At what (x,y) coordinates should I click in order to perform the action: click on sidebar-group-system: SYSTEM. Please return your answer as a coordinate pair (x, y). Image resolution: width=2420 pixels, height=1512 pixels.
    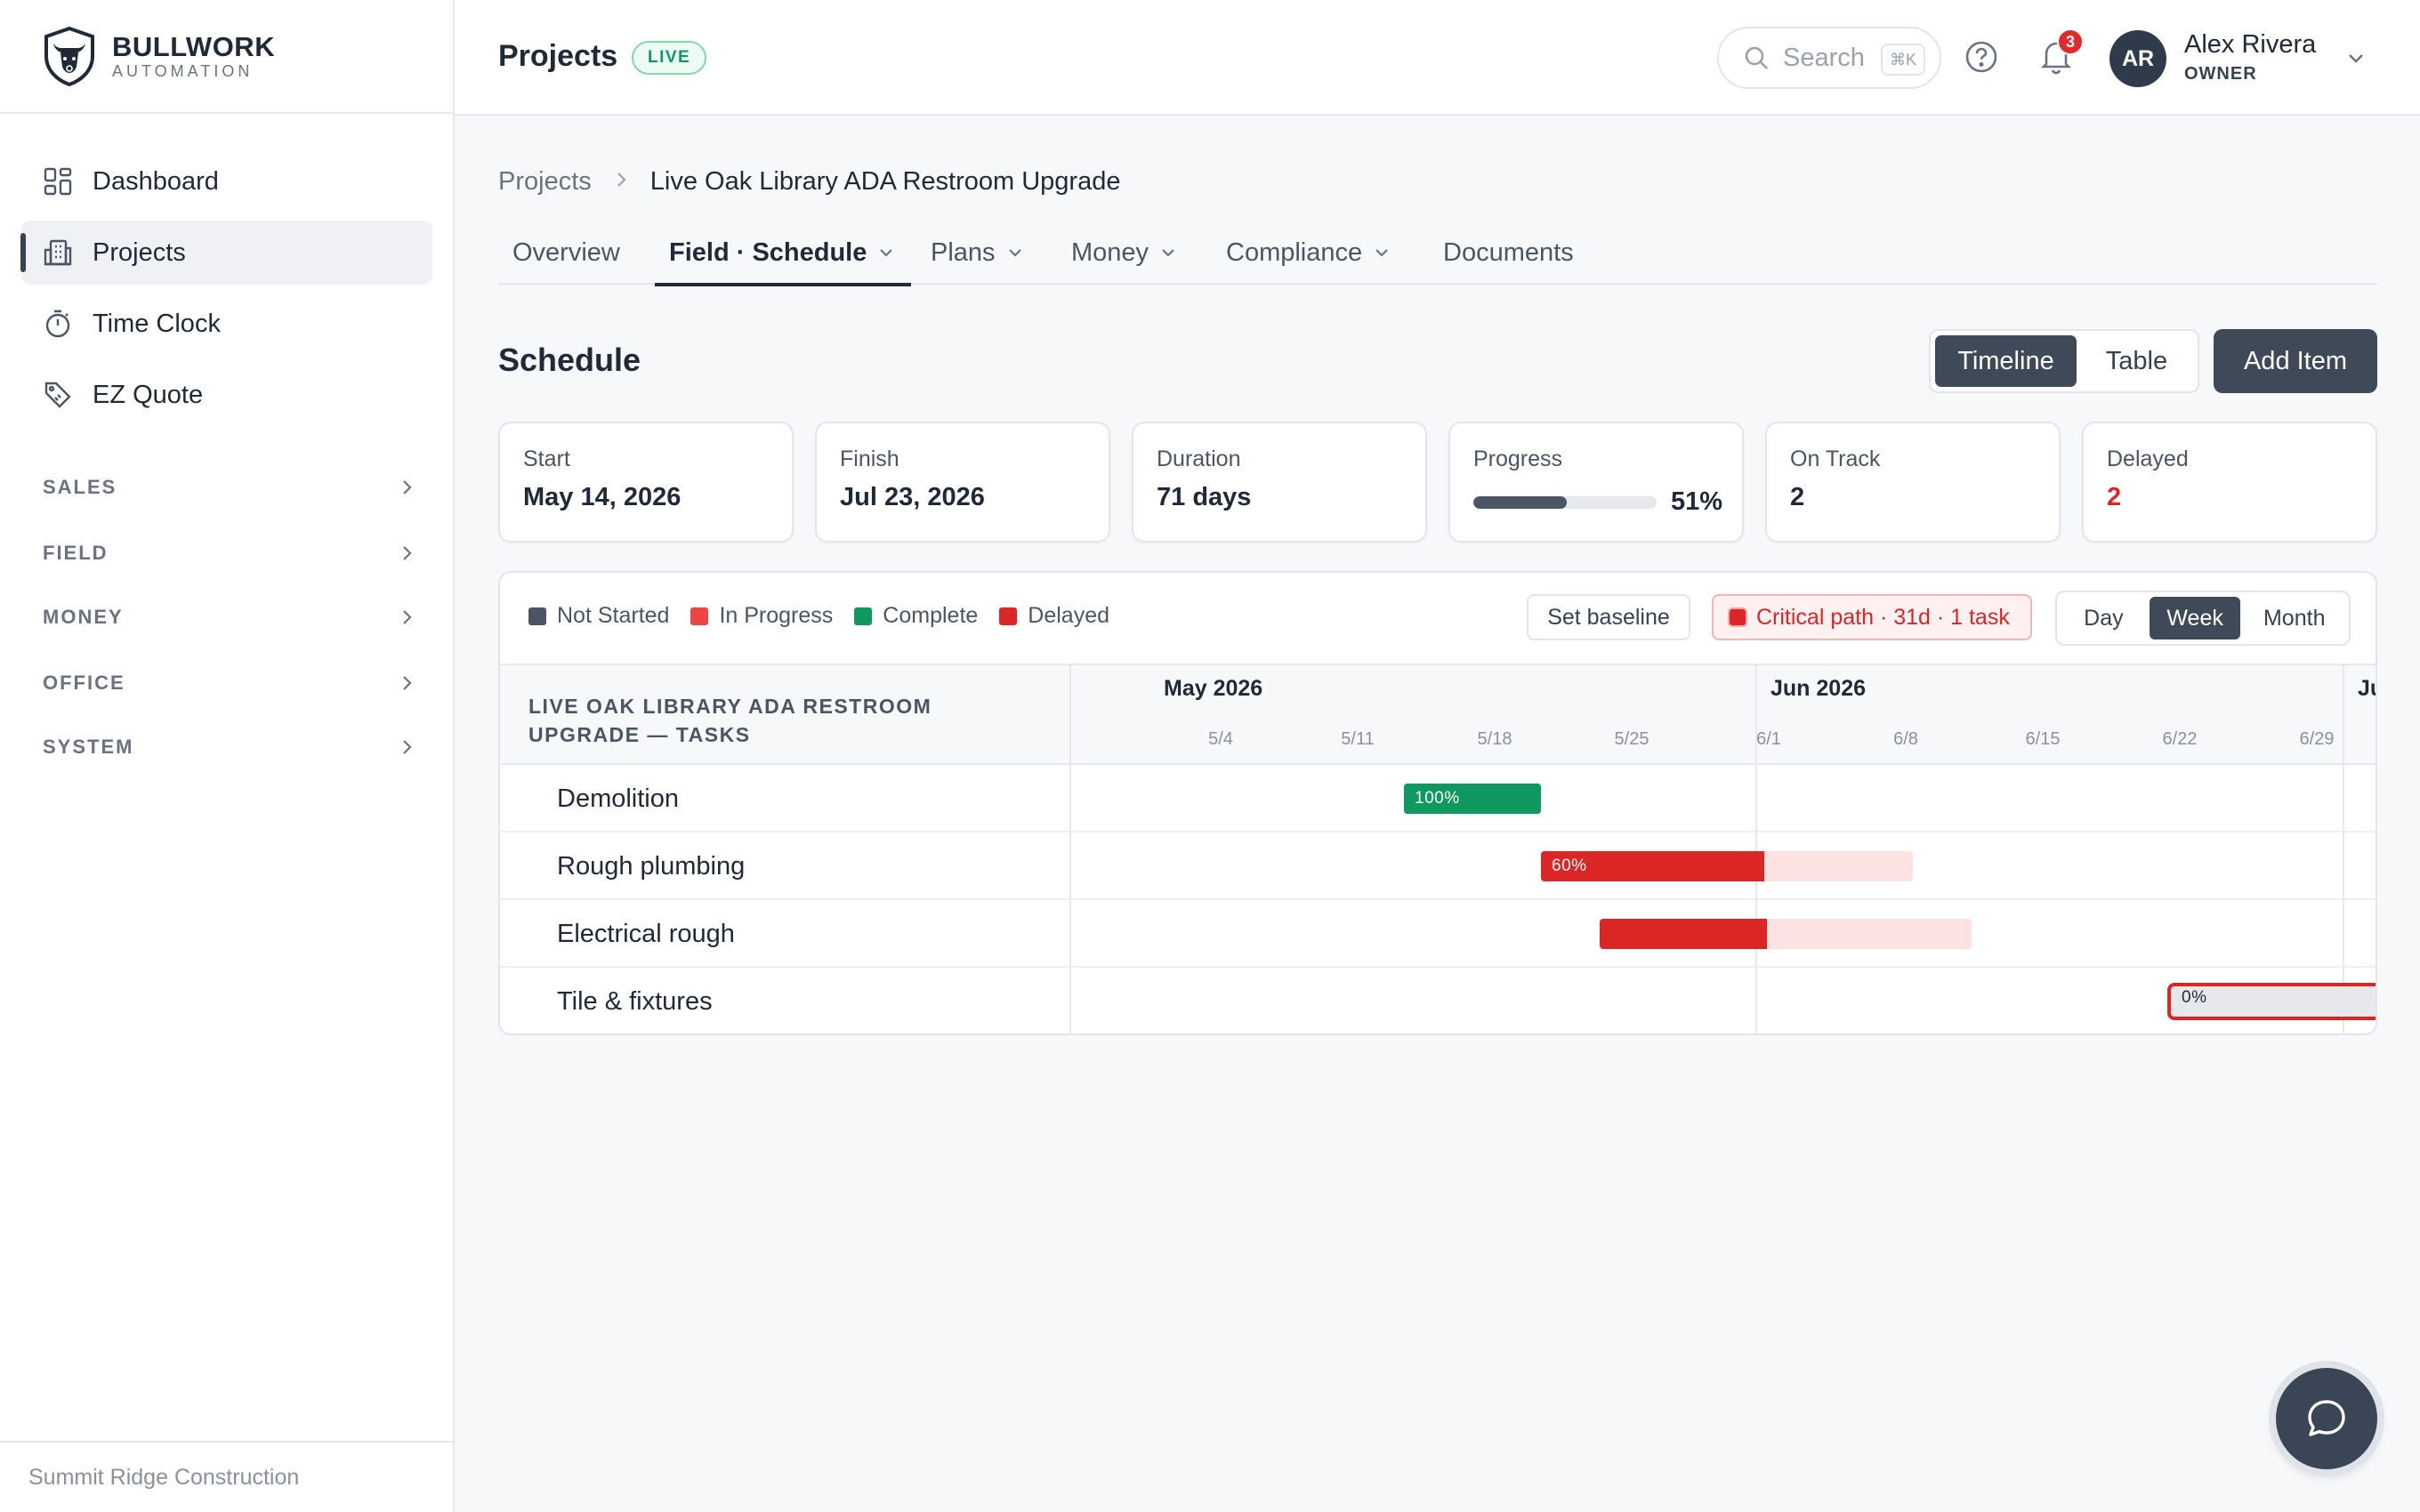
    Looking at the image, I should click on (229, 747).